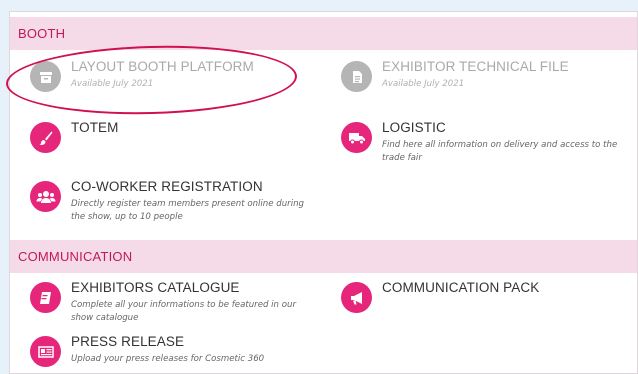 This screenshot has height=374, width=638. Describe the element at coordinates (95, 127) in the screenshot. I see `item-title: TOTEM` at that location.